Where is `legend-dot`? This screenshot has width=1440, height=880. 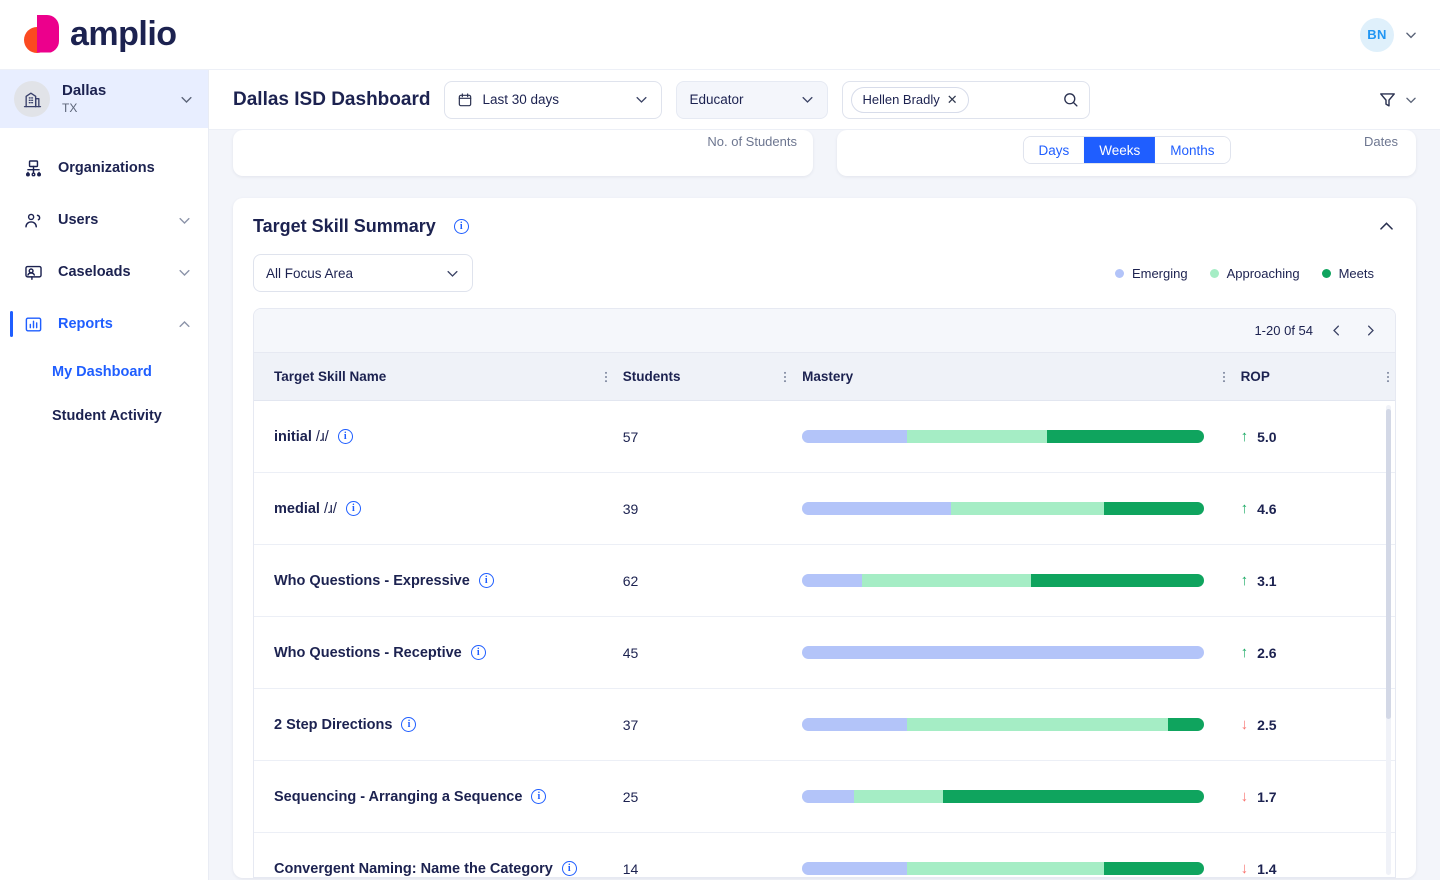 legend-dot is located at coordinates (1119, 273).